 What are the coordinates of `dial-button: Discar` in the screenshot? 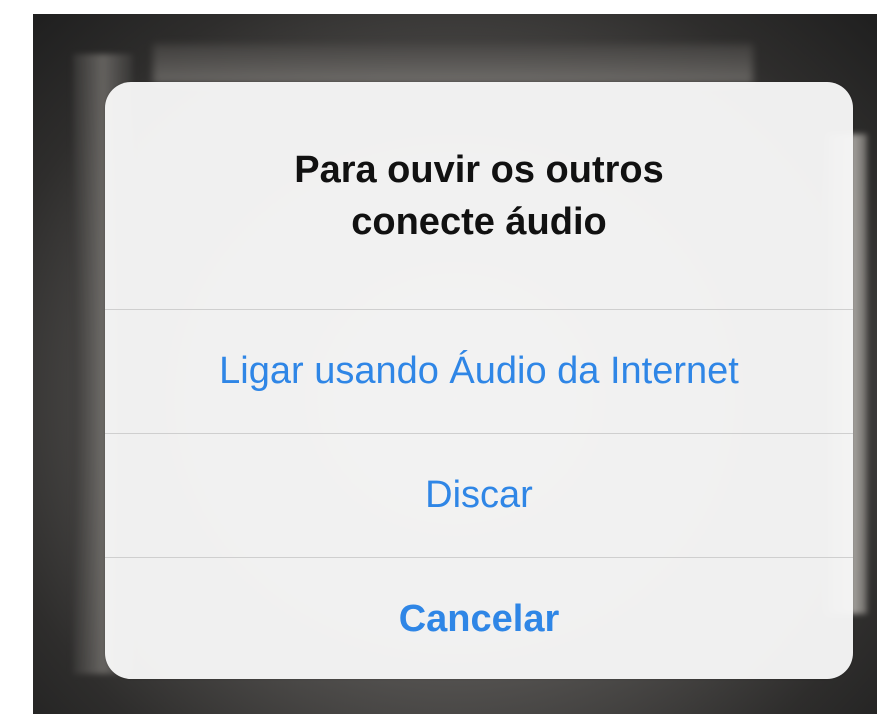 It's located at (479, 495).